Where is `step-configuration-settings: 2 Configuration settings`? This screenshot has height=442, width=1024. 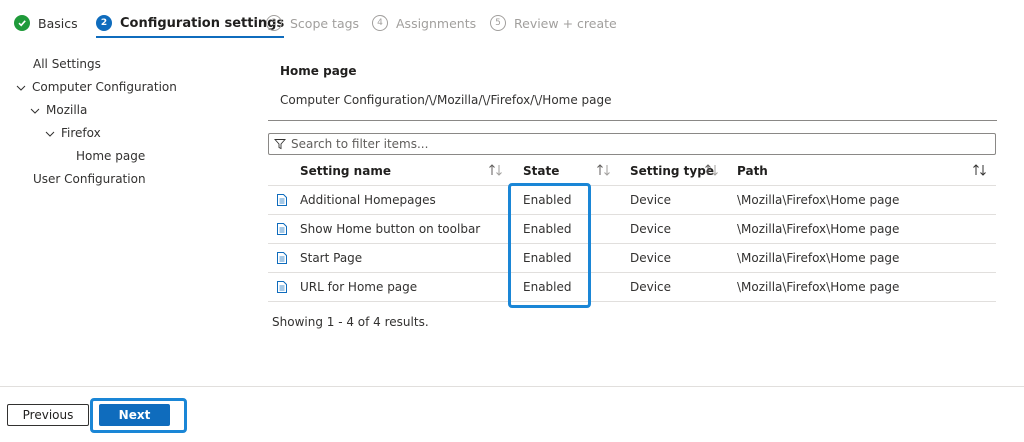 step-configuration-settings: 2 Configuration settings is located at coordinates (190, 23).